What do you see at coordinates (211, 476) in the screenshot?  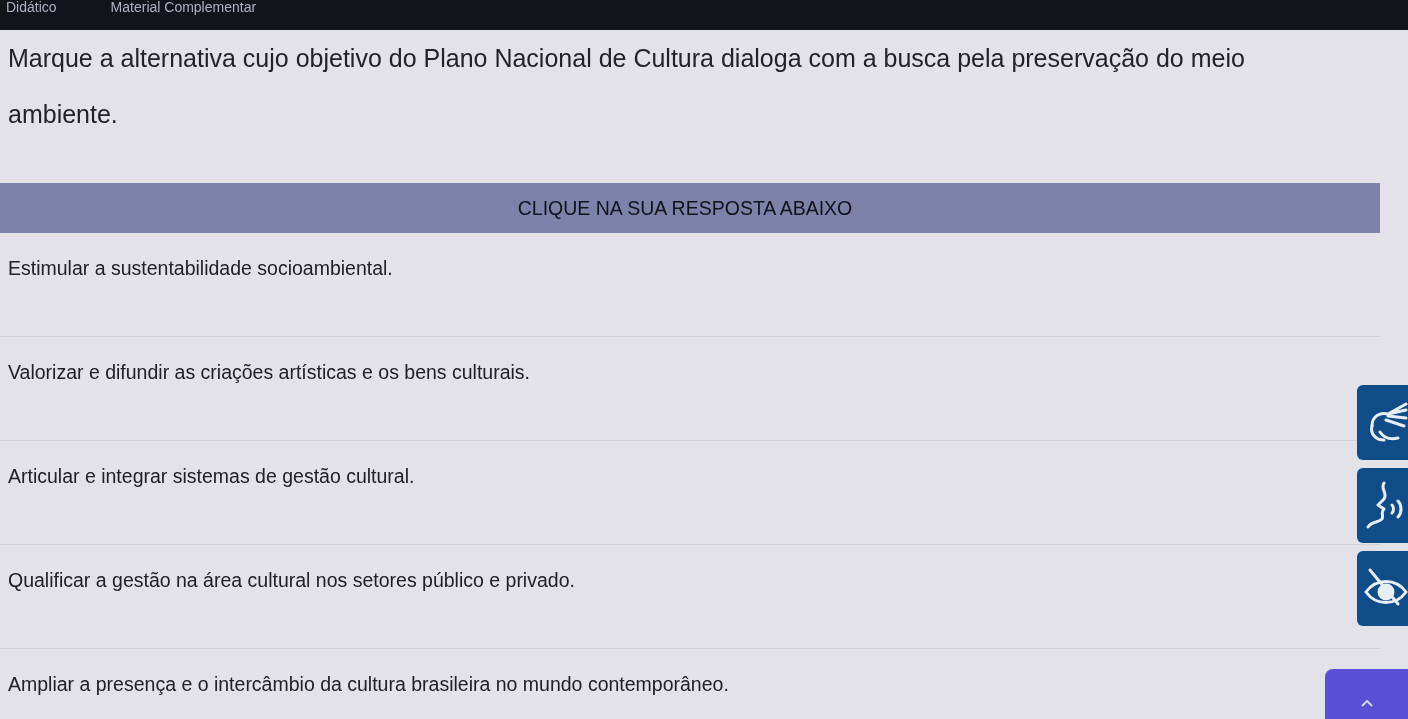 I see `answer-option: Articular e integrar sistemas de gestão cultural.` at bounding box center [211, 476].